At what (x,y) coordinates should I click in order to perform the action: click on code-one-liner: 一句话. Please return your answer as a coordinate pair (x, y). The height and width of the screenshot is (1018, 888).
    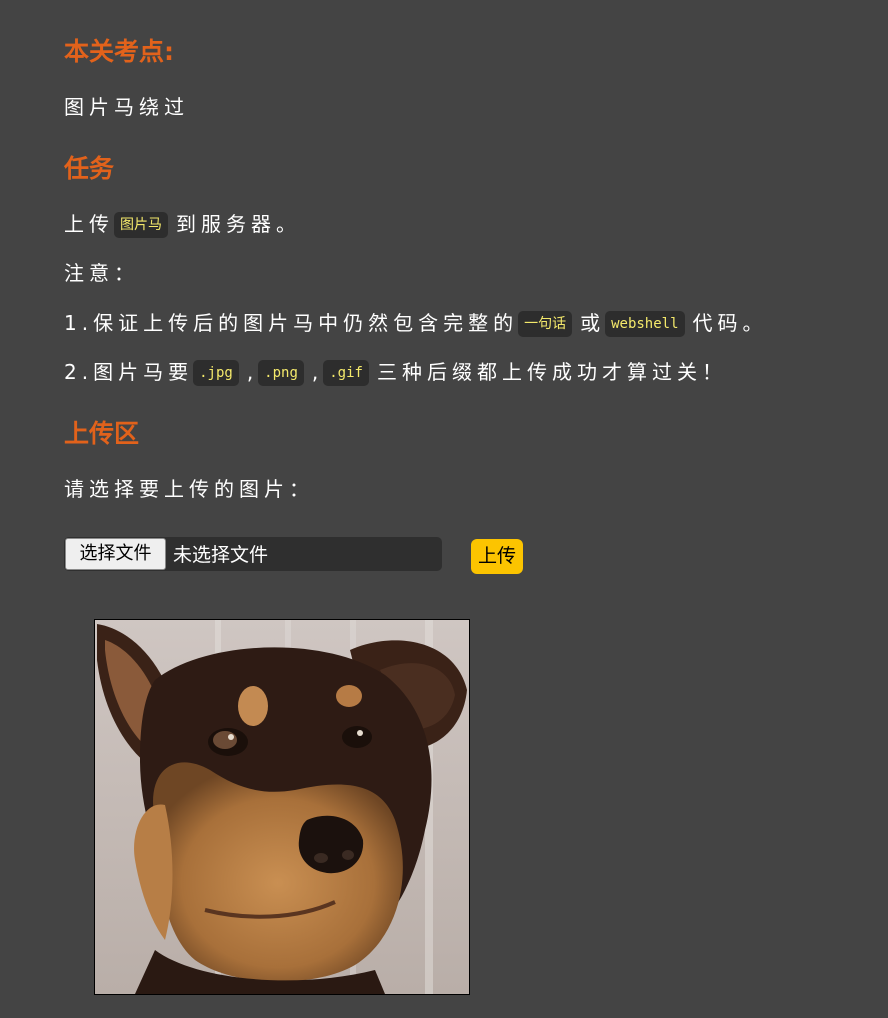
    Looking at the image, I should click on (545, 324).